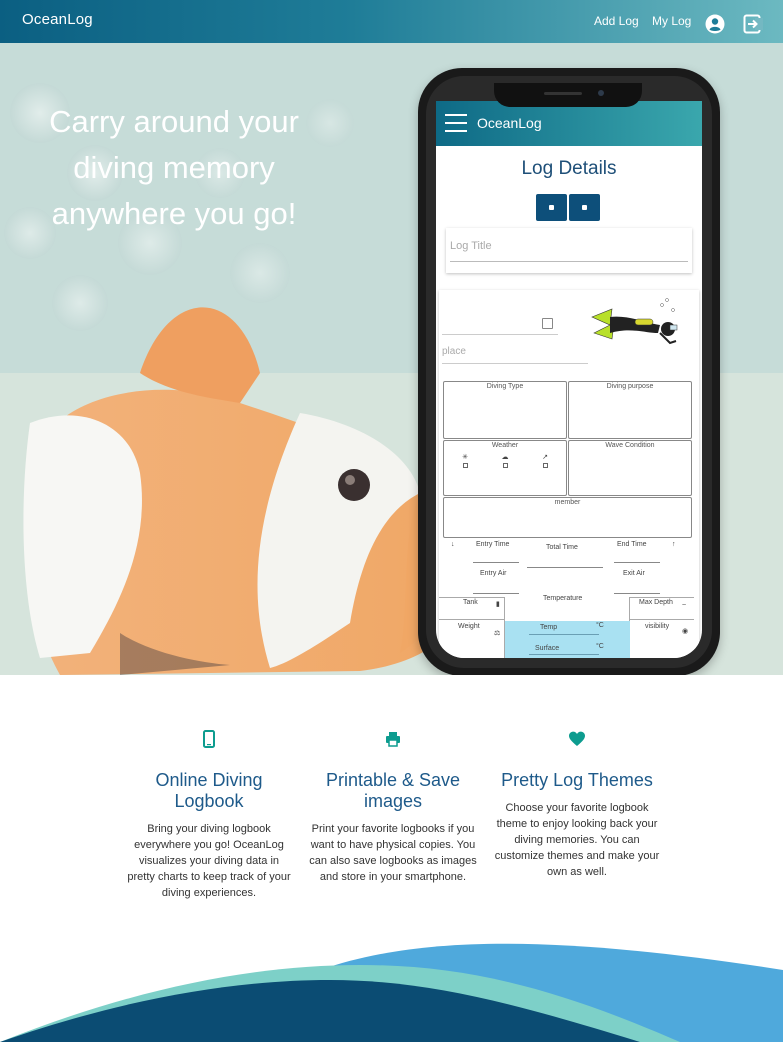  What do you see at coordinates (391, 992) in the screenshot?
I see `footer-waves` at bounding box center [391, 992].